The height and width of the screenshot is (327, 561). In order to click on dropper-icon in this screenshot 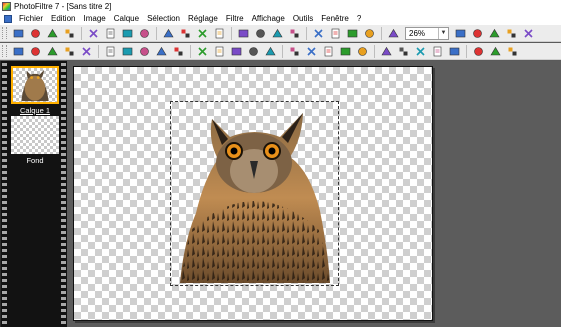, I will do `click(52, 51)`.